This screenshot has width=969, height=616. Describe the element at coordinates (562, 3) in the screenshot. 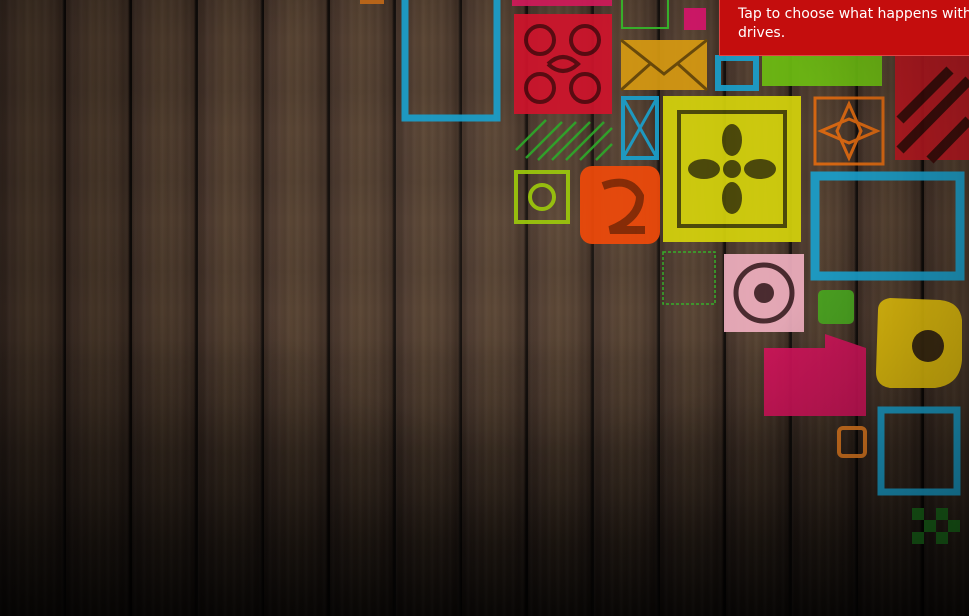

I see `magenta-strip-shape` at that location.